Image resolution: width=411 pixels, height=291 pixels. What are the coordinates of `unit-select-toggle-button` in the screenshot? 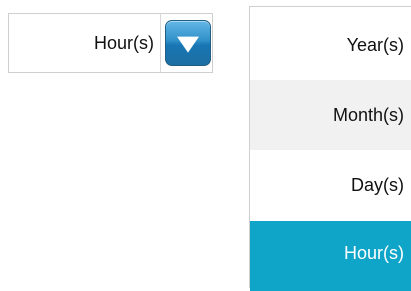 It's located at (188, 43).